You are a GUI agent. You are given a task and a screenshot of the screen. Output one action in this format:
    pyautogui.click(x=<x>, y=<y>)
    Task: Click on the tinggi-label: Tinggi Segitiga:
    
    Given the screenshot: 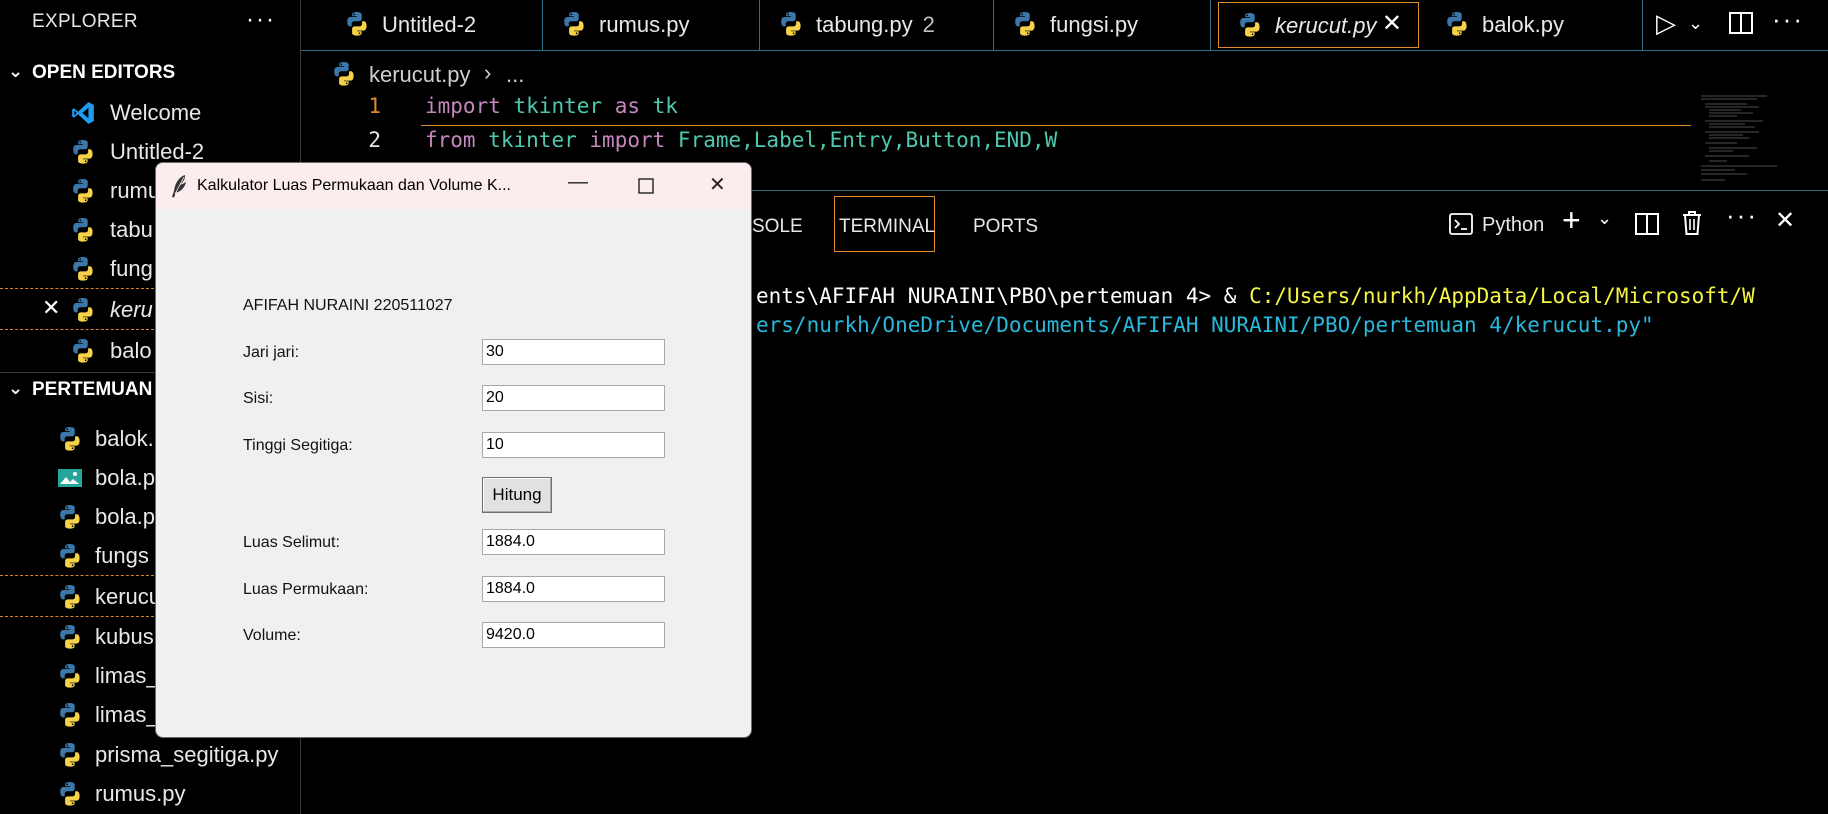 What is the action you would take?
    pyautogui.click(x=298, y=445)
    